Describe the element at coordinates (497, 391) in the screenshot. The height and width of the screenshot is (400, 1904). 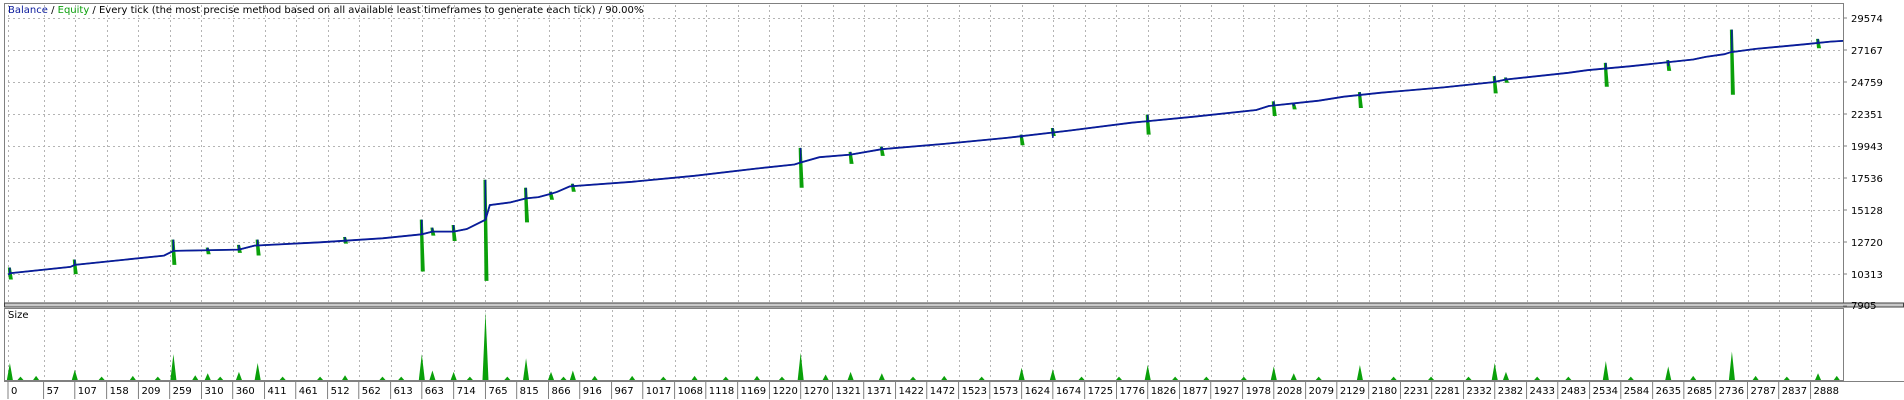
I see `x-tick-label: 765` at that location.